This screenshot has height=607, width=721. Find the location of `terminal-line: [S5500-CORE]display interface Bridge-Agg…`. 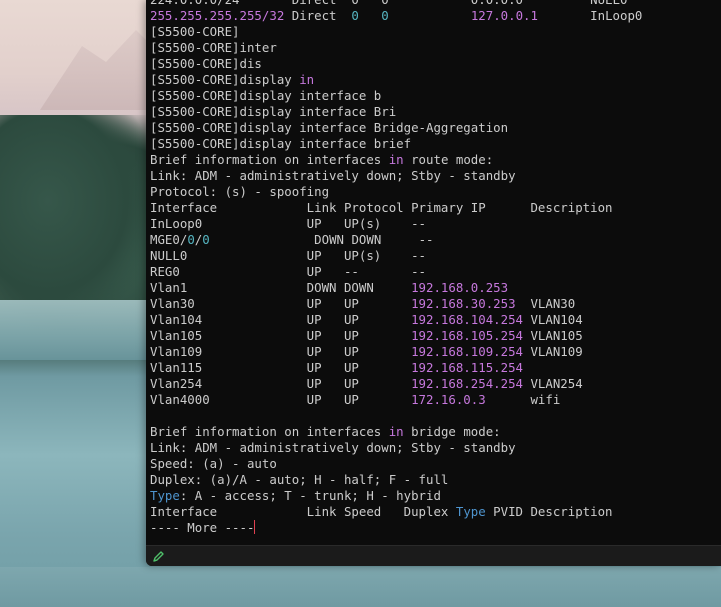

terminal-line: [S5500-CORE]display interface Bridge-Agg… is located at coordinates (435, 128).